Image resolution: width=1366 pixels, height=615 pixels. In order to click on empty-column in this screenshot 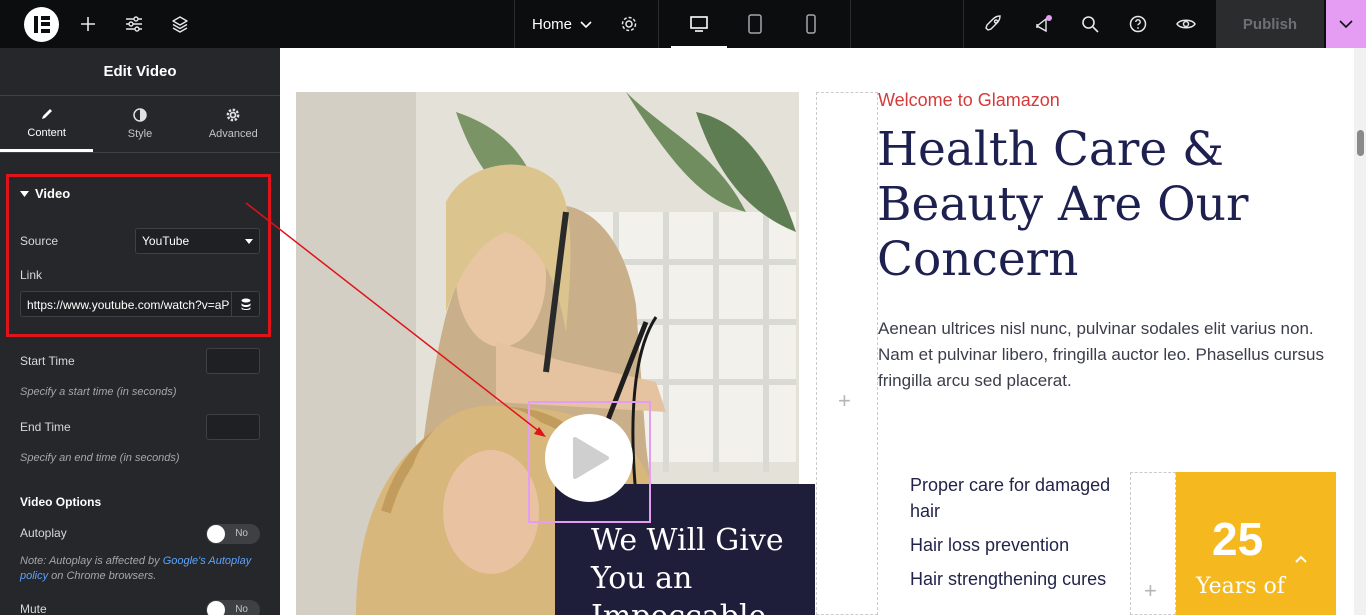, I will do `click(847, 353)`.